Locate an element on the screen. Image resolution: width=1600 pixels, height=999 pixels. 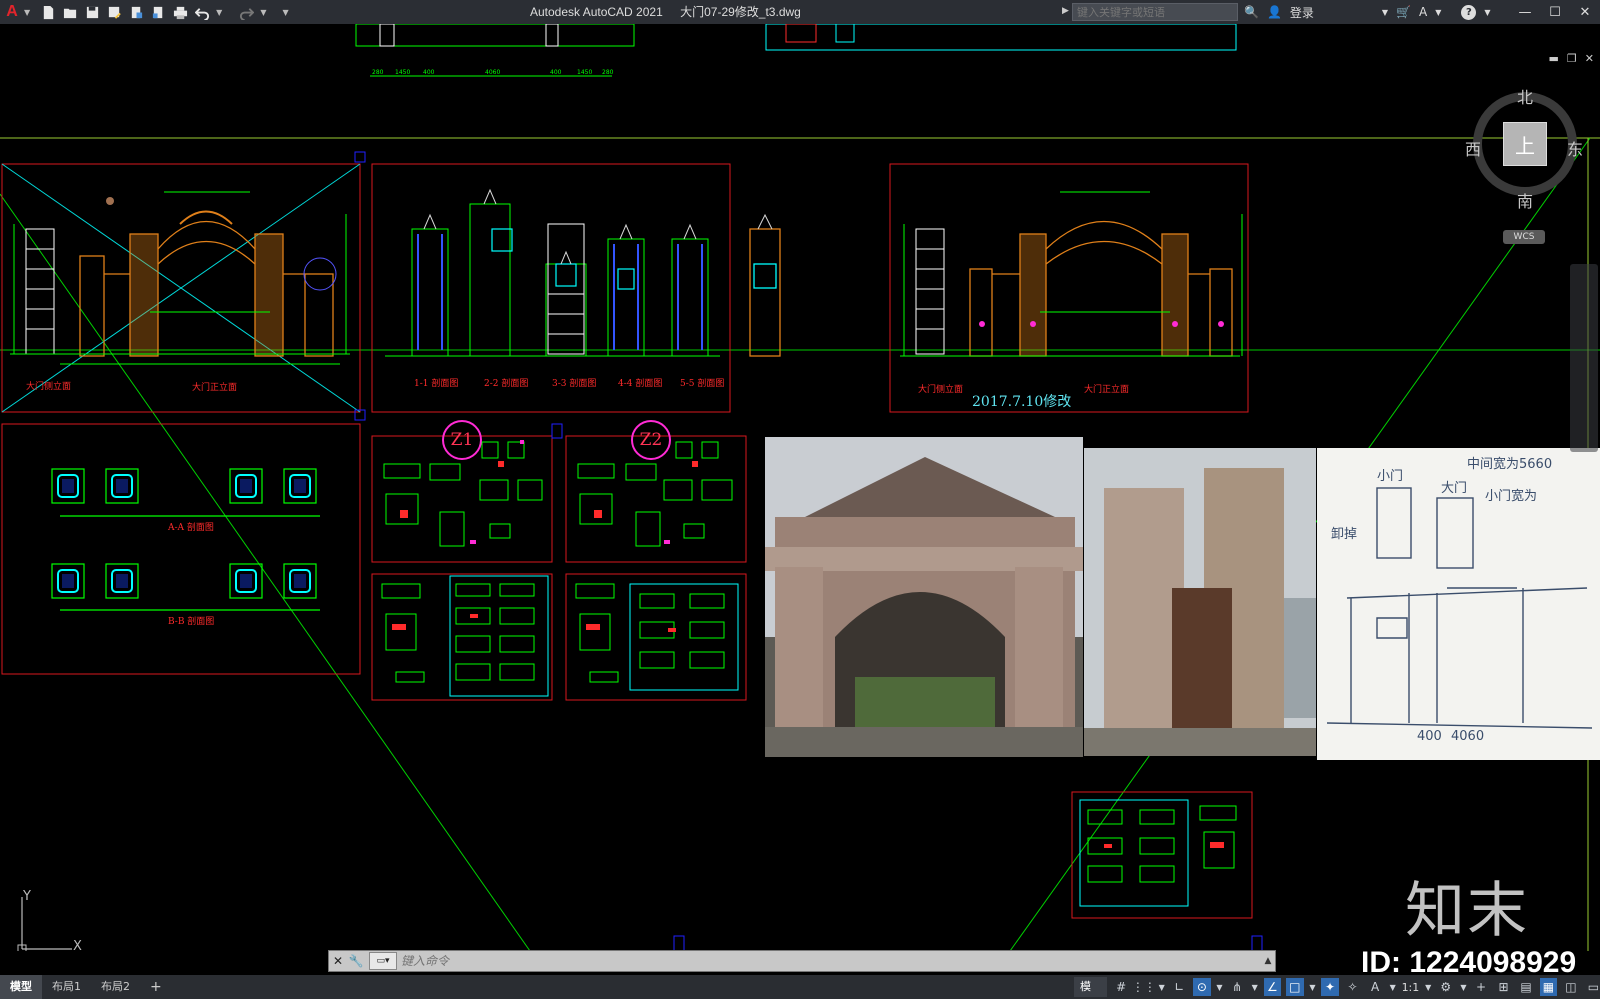
photo-gate-pillar is located at coordinates (1200, 602).